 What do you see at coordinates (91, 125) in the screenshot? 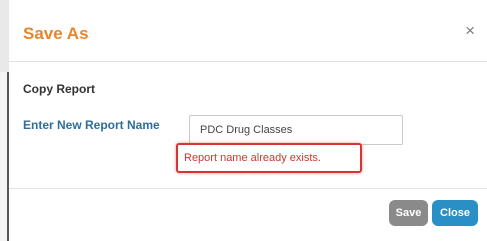
I see `report-name-label: Enter New Report Name` at bounding box center [91, 125].